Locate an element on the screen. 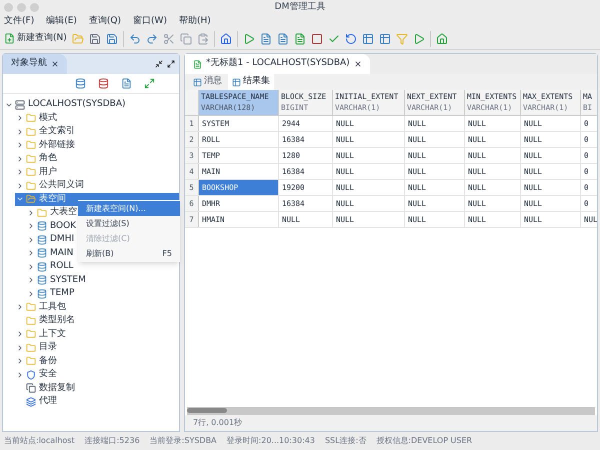 Image resolution: width=600 pixels, height=450 pixels. menu-item: 窗口(W) is located at coordinates (150, 21).